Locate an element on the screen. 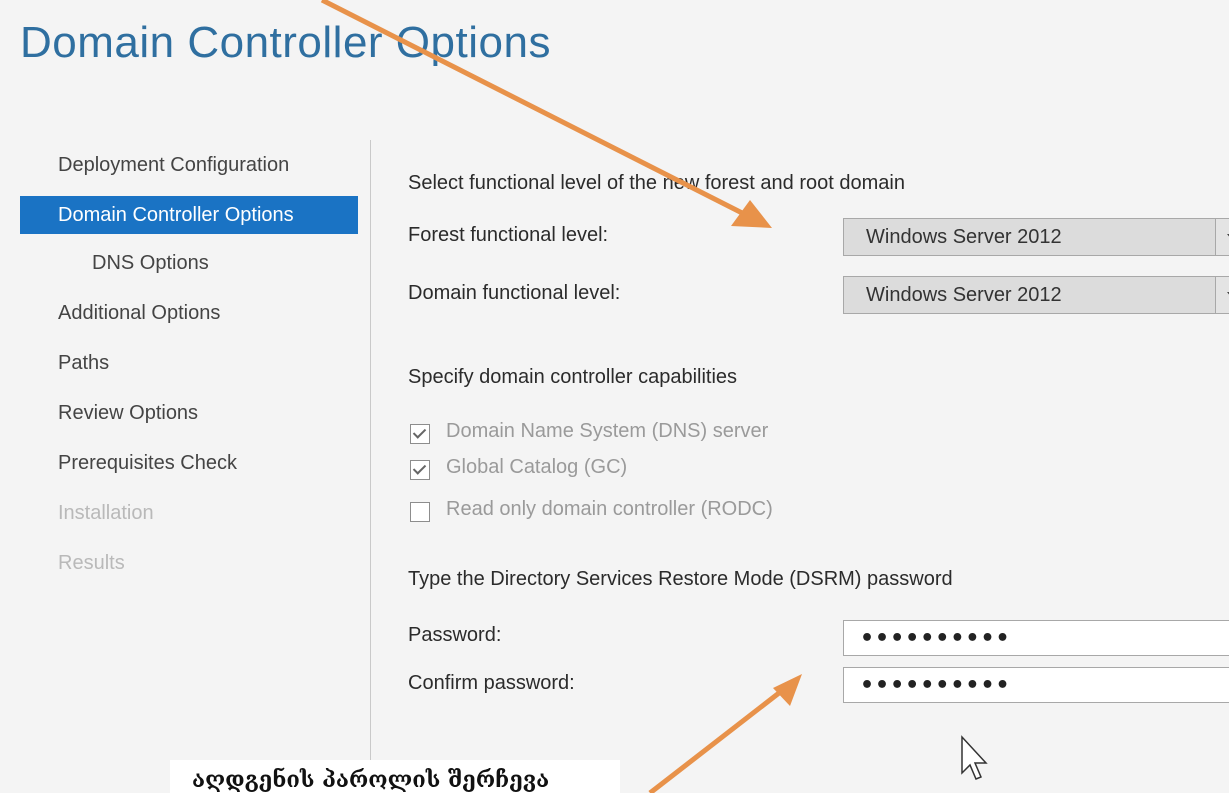 This screenshot has height=793, width=1229. confirm-password-label: Confirm password: is located at coordinates (491, 683).